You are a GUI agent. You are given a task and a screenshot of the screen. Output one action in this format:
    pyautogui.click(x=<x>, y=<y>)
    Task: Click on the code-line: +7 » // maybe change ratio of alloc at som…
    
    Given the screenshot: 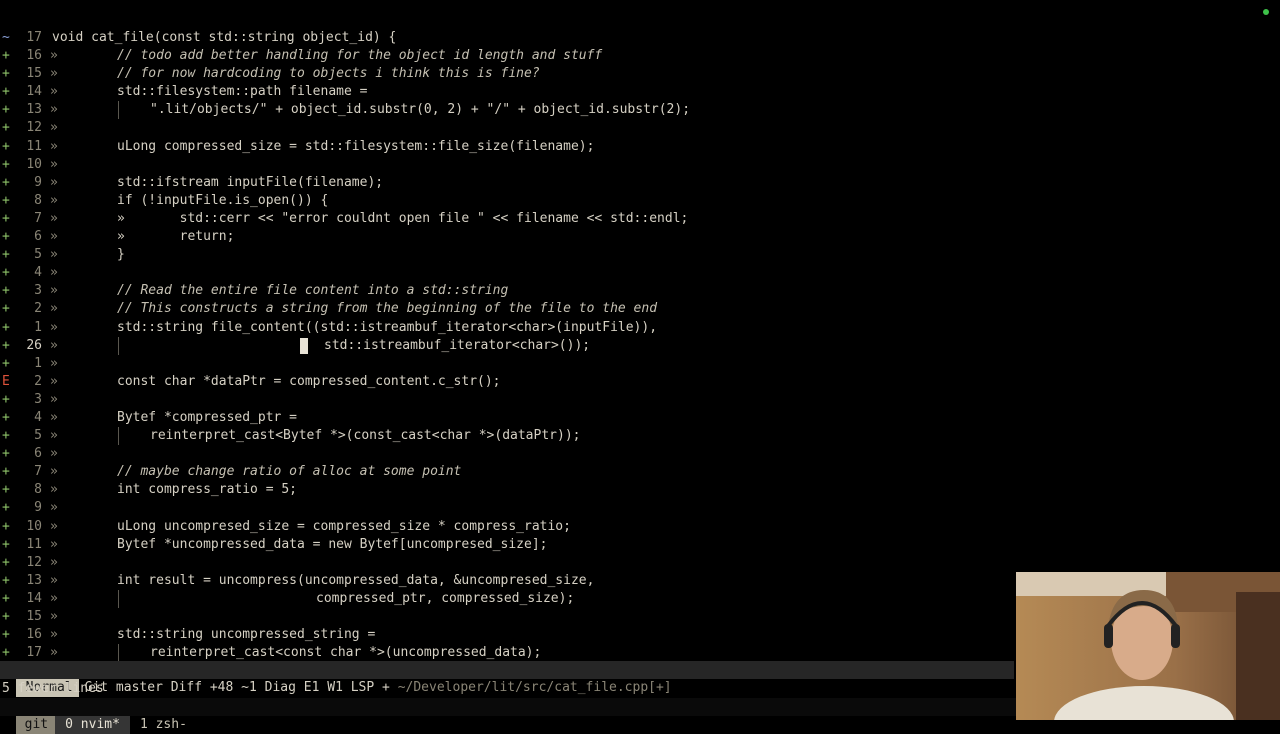 What is the action you would take?
    pyautogui.click(x=640, y=472)
    